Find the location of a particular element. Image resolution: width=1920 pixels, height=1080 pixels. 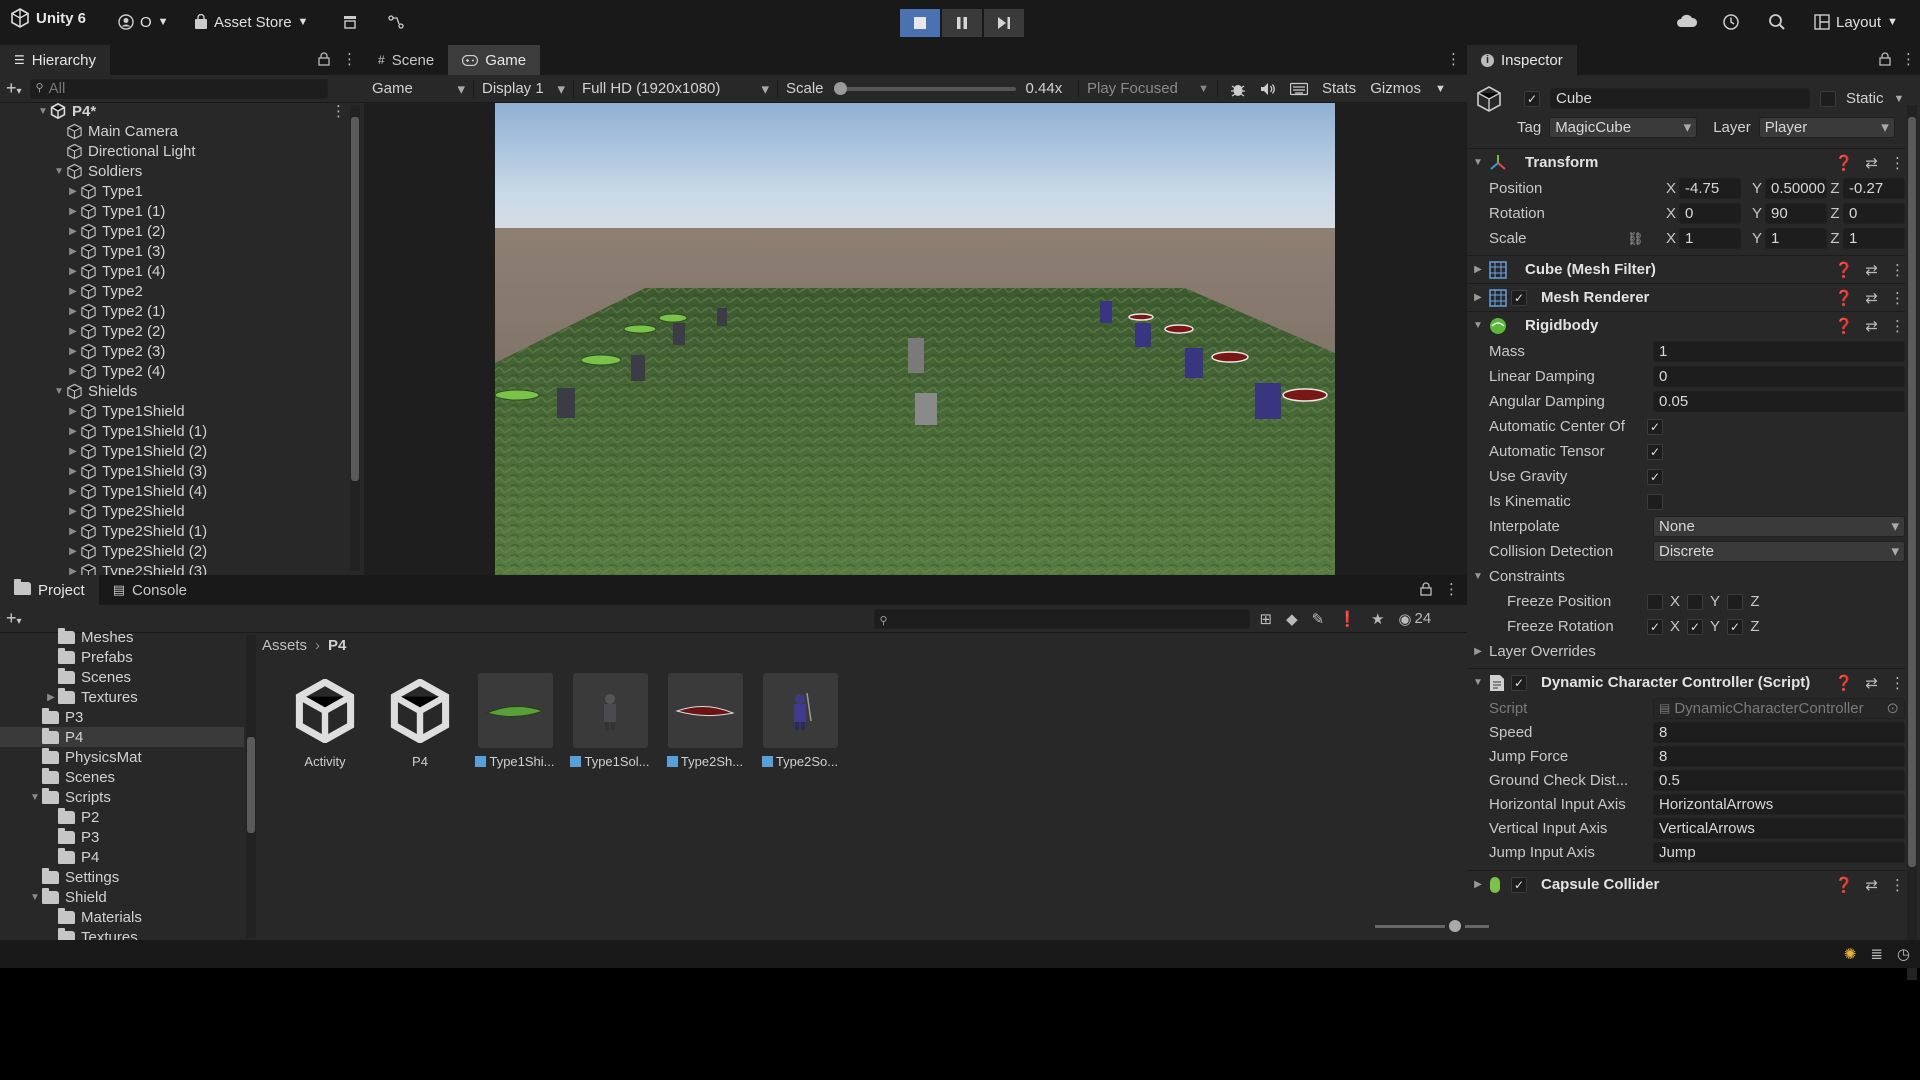

freeze-rot-z-checkbox: ✓ is located at coordinates (1735, 626).